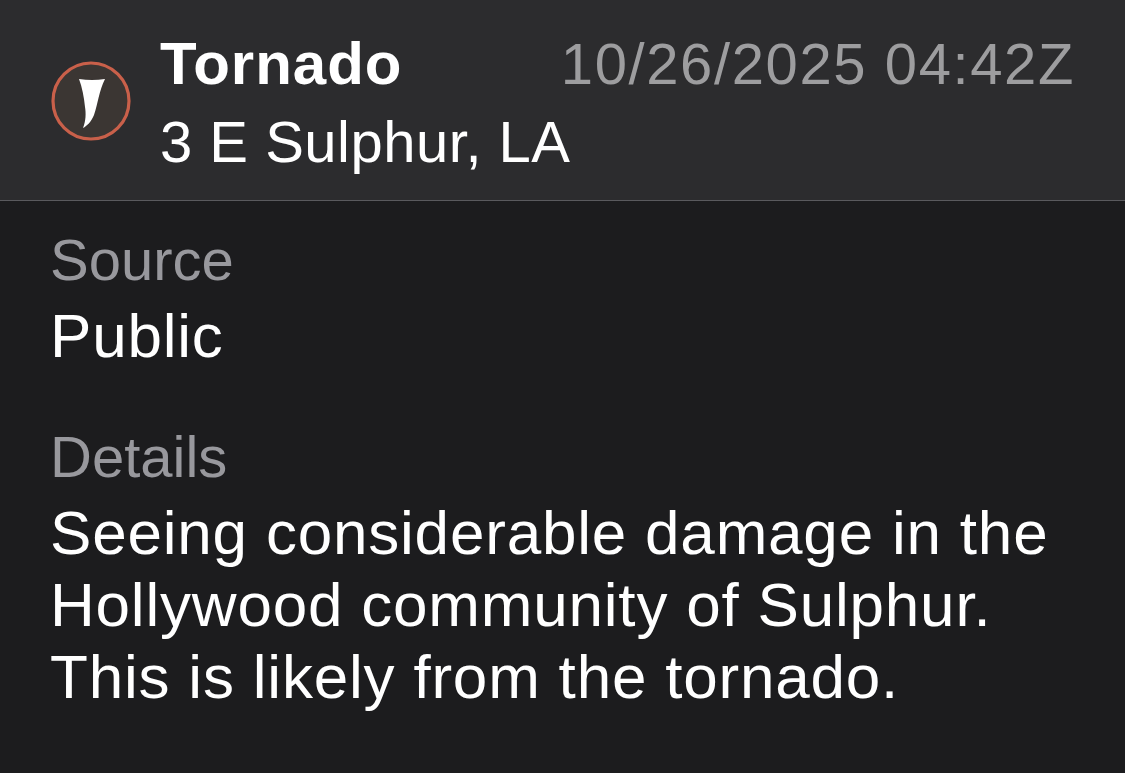  I want to click on timestamp: 10/26/2025 04:42Z, so click(817, 64).